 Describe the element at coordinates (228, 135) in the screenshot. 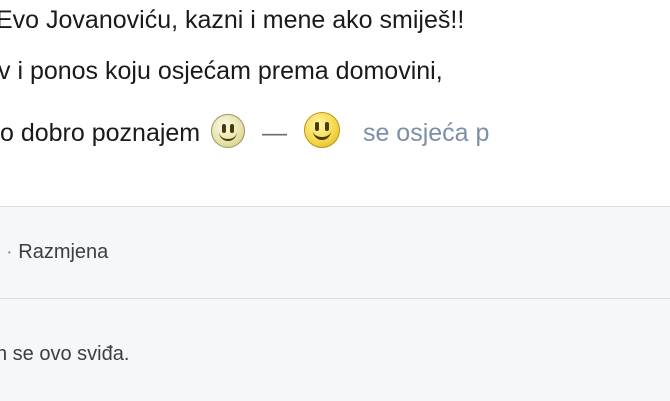

I see `smiley-mouth` at that location.